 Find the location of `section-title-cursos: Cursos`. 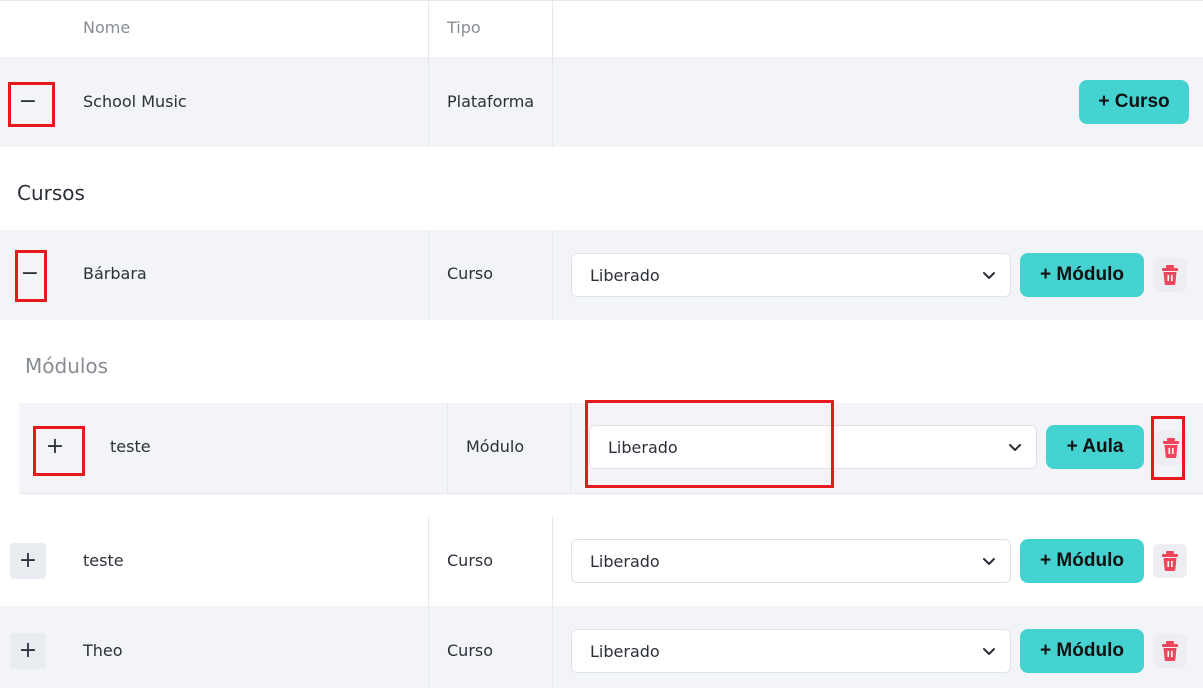

section-title-cursos: Cursos is located at coordinates (51, 193).